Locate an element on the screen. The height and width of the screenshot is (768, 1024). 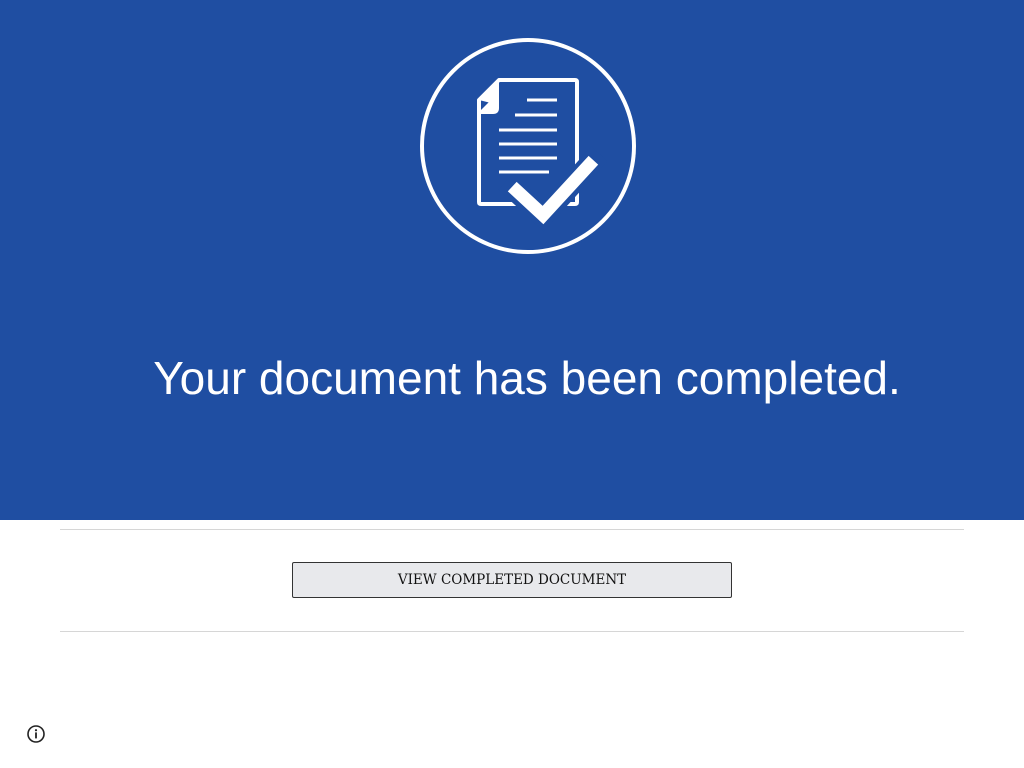
document-check-icon is located at coordinates (528, 146).